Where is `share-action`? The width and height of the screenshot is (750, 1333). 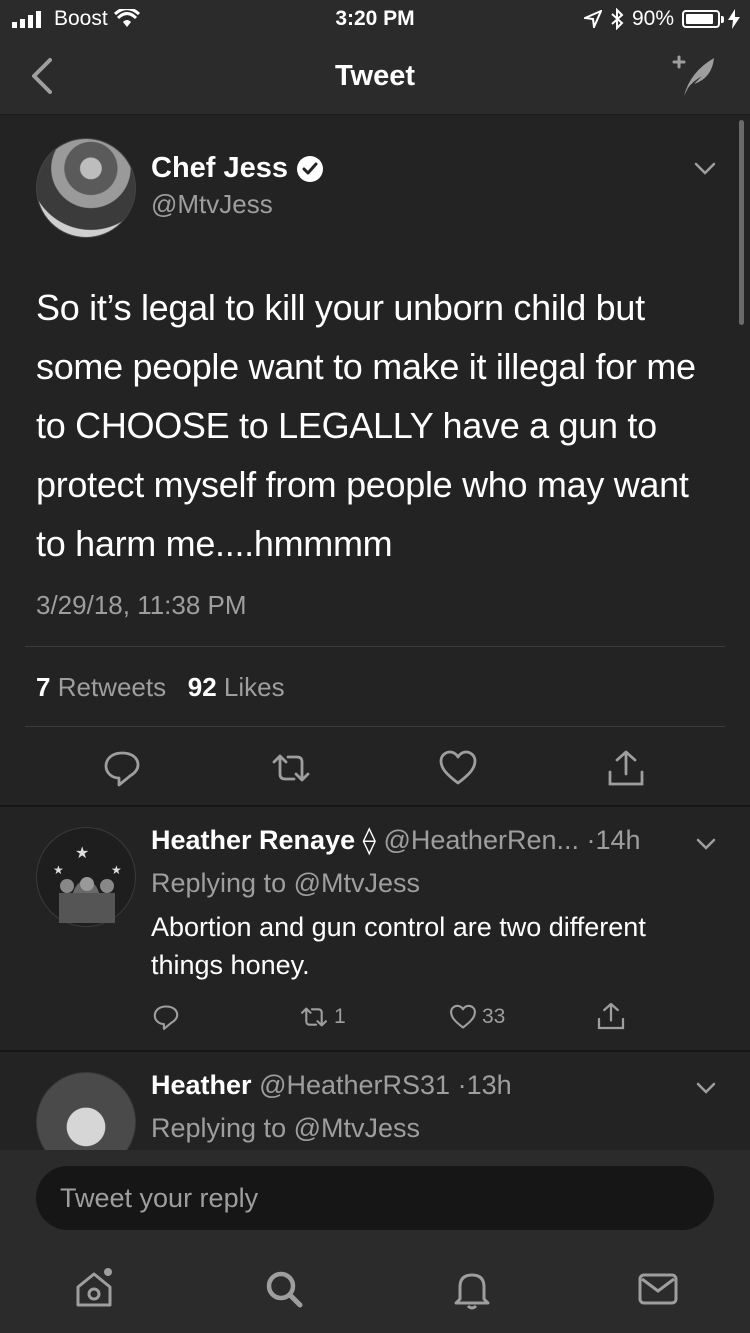 share-action is located at coordinates (611, 1016).